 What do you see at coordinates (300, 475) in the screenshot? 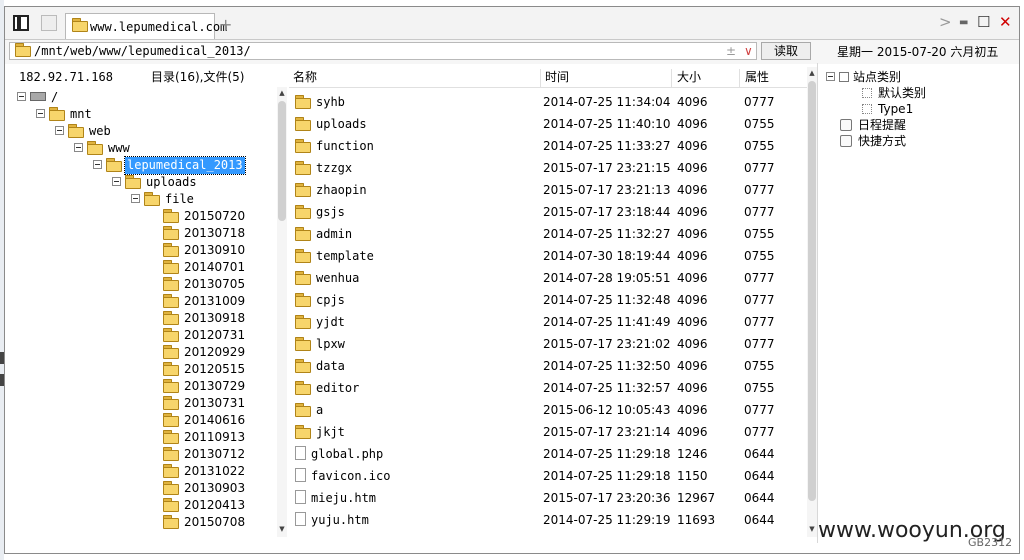
I see `file-icon` at bounding box center [300, 475].